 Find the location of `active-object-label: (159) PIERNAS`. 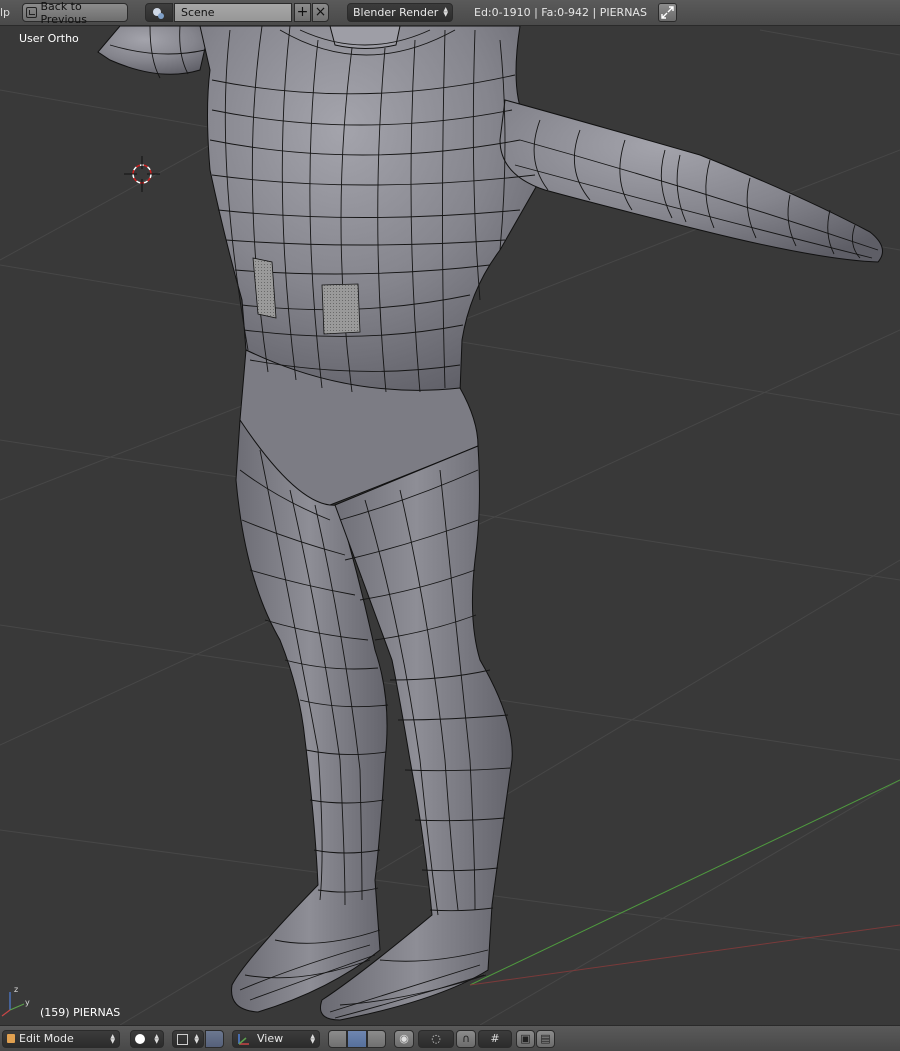

active-object-label: (159) PIERNAS is located at coordinates (80, 1012).